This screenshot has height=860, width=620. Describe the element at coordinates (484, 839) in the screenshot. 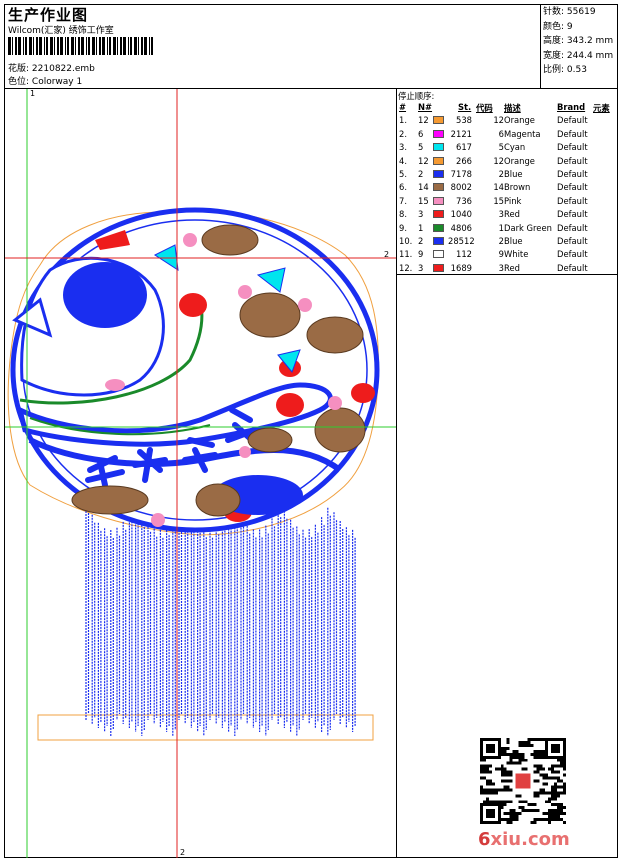

I see `logo-prefix: 6` at that location.